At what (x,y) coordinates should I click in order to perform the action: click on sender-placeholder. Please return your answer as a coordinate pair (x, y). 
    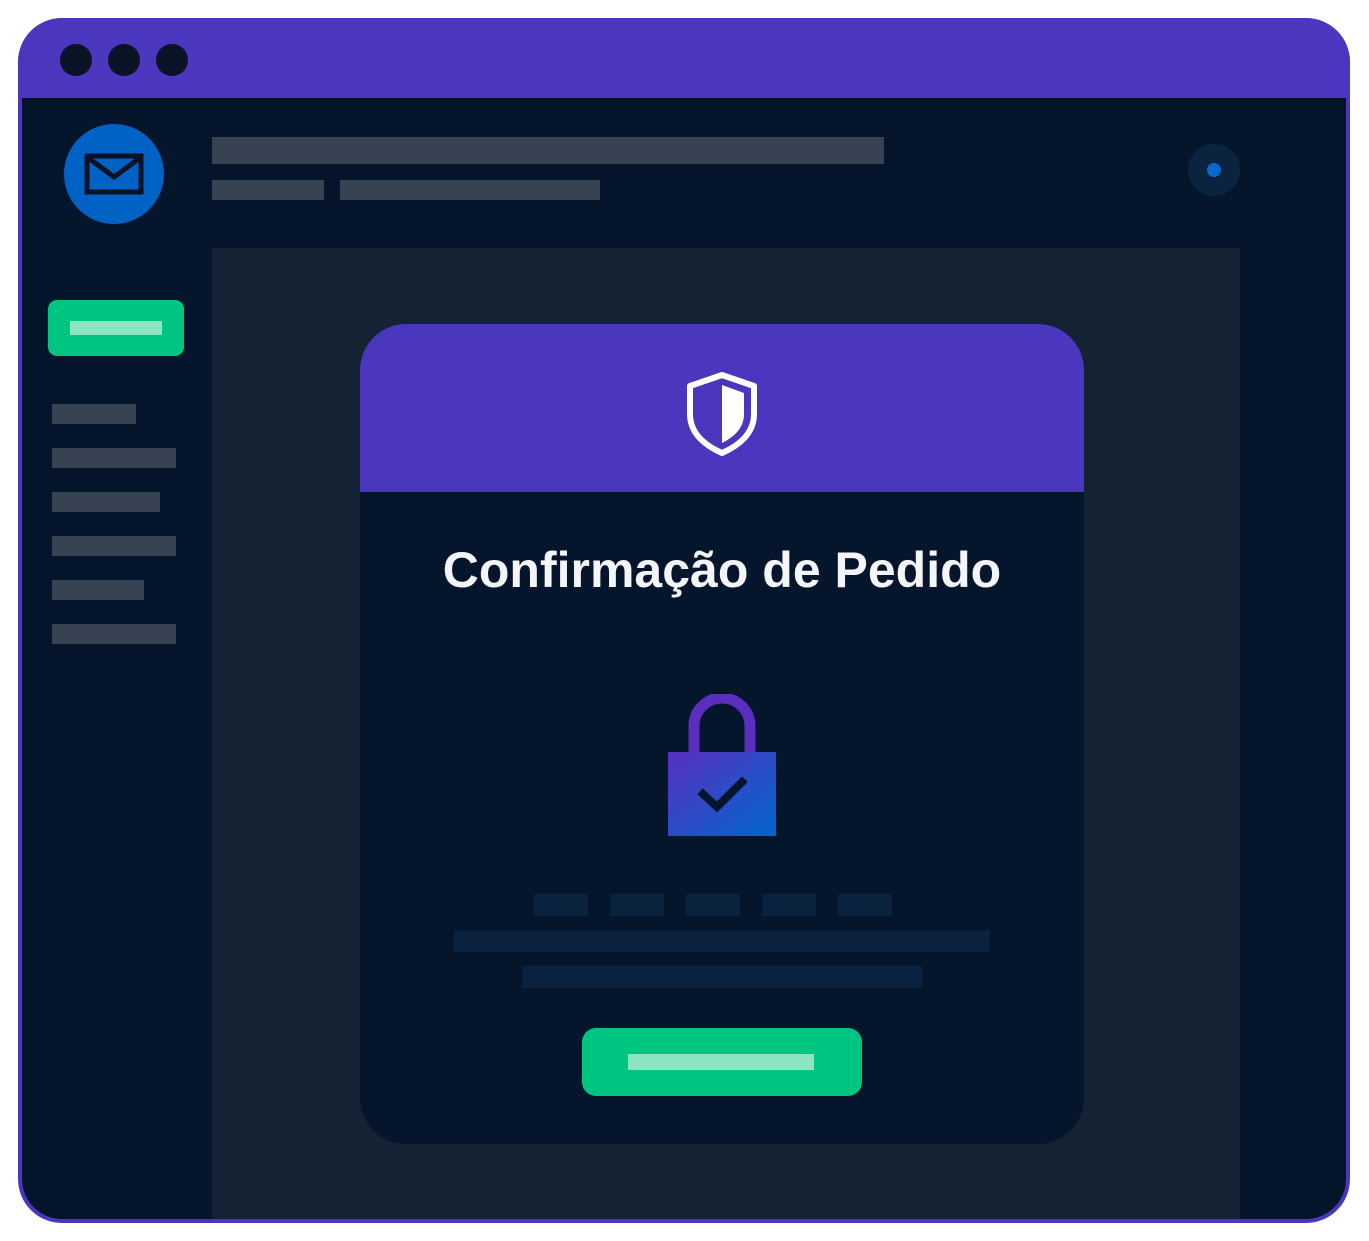
    Looking at the image, I should click on (268, 190).